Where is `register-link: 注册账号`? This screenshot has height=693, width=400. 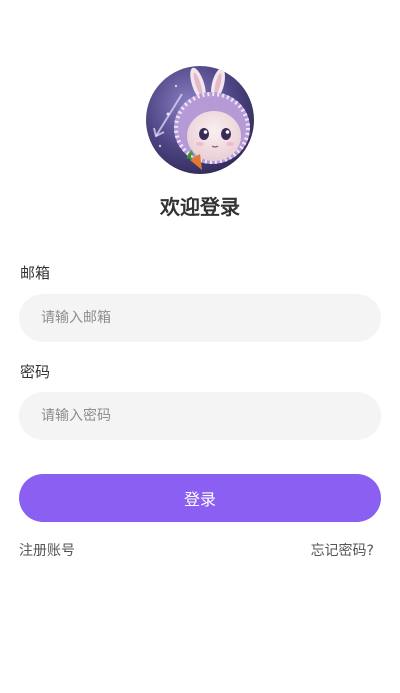 register-link: 注册账号 is located at coordinates (47, 551).